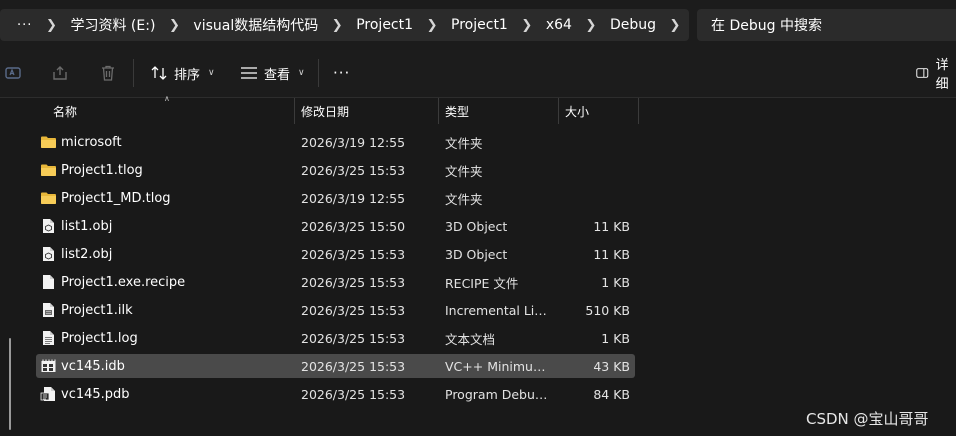 This screenshot has height=436, width=956. I want to click on view-button: 查看 ∨, so click(272, 73).